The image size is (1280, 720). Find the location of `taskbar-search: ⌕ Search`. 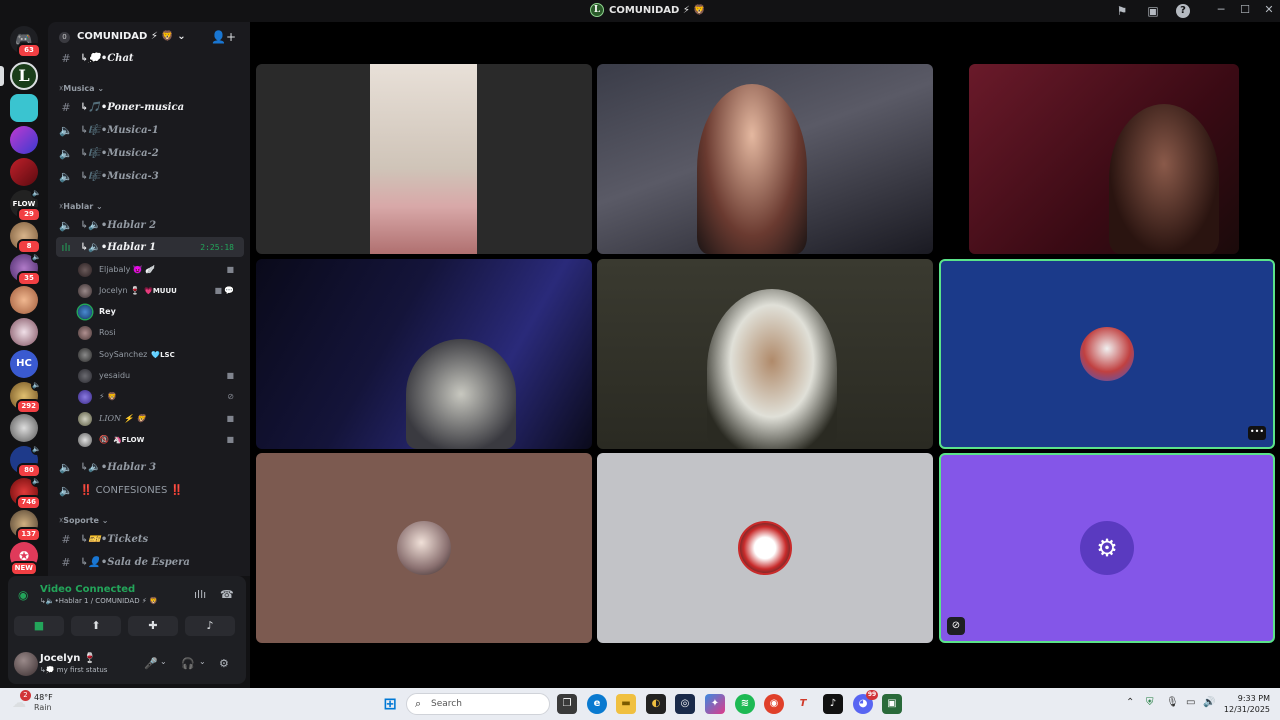

taskbar-search: ⌕ Search is located at coordinates (478, 704).